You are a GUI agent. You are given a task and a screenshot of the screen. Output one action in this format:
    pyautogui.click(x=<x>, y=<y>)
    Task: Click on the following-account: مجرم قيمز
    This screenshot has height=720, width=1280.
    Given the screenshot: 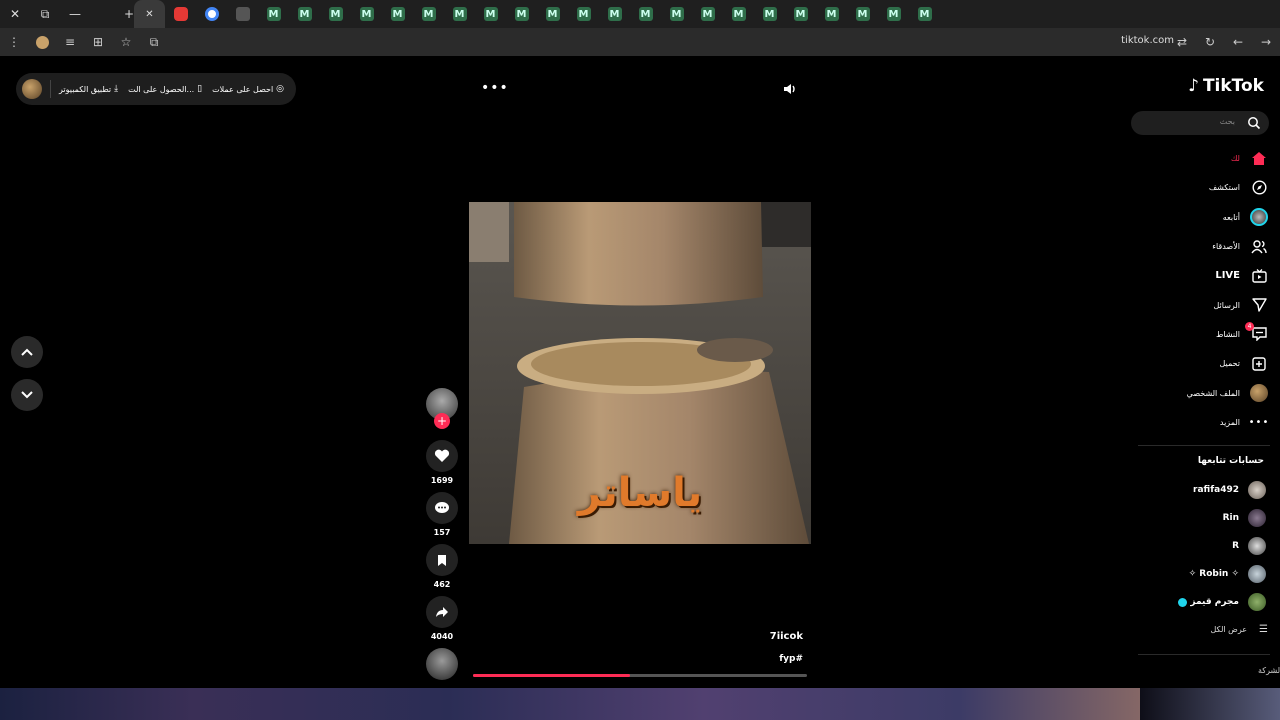 What is the action you would take?
    pyautogui.click(x=1196, y=602)
    